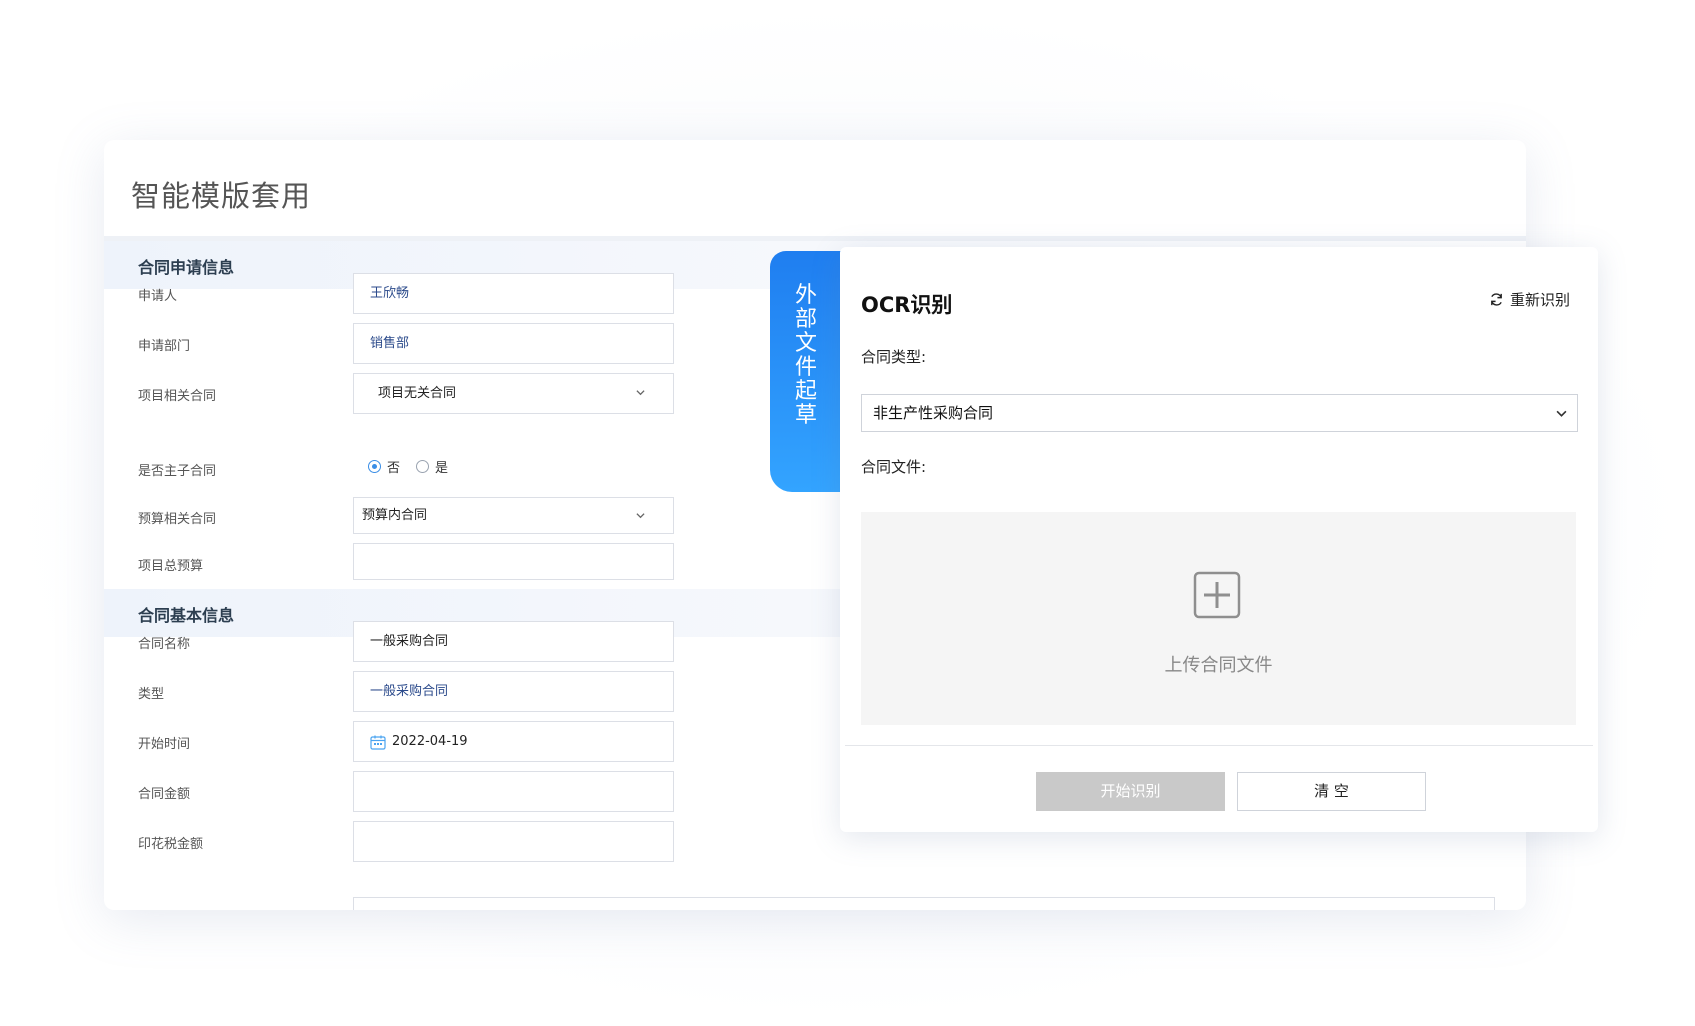  I want to click on external-file-draft-tab: 外 部 文 件 起 草, so click(806, 371).